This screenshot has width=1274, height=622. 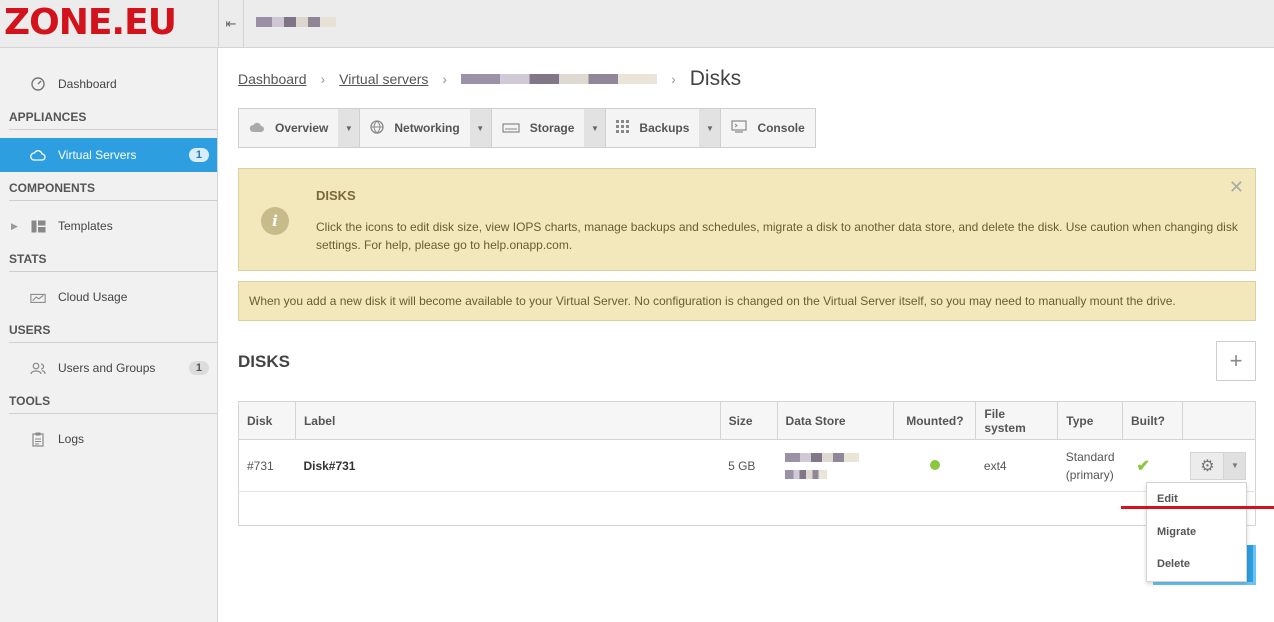 I want to click on alert-title: DISKS, so click(x=336, y=195).